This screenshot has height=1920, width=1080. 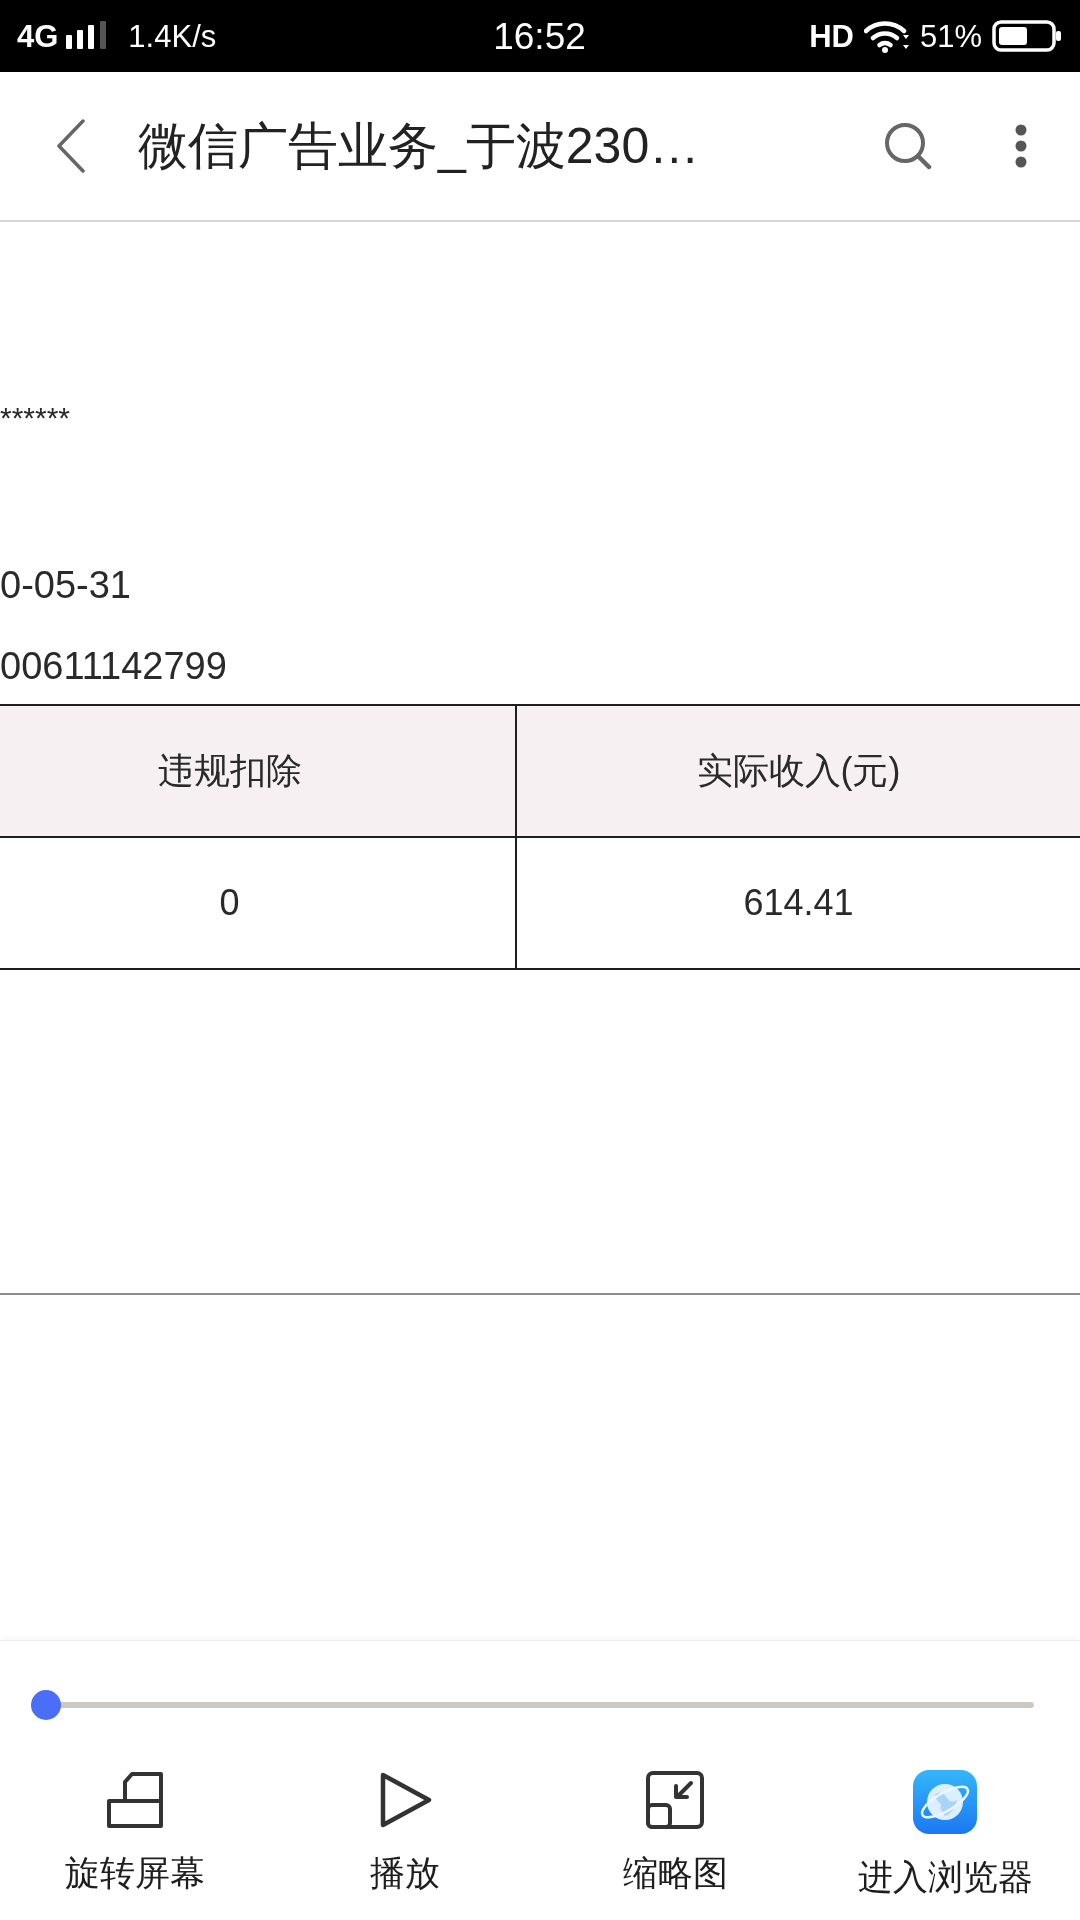 I want to click on masked-value: ******, so click(x=35, y=418).